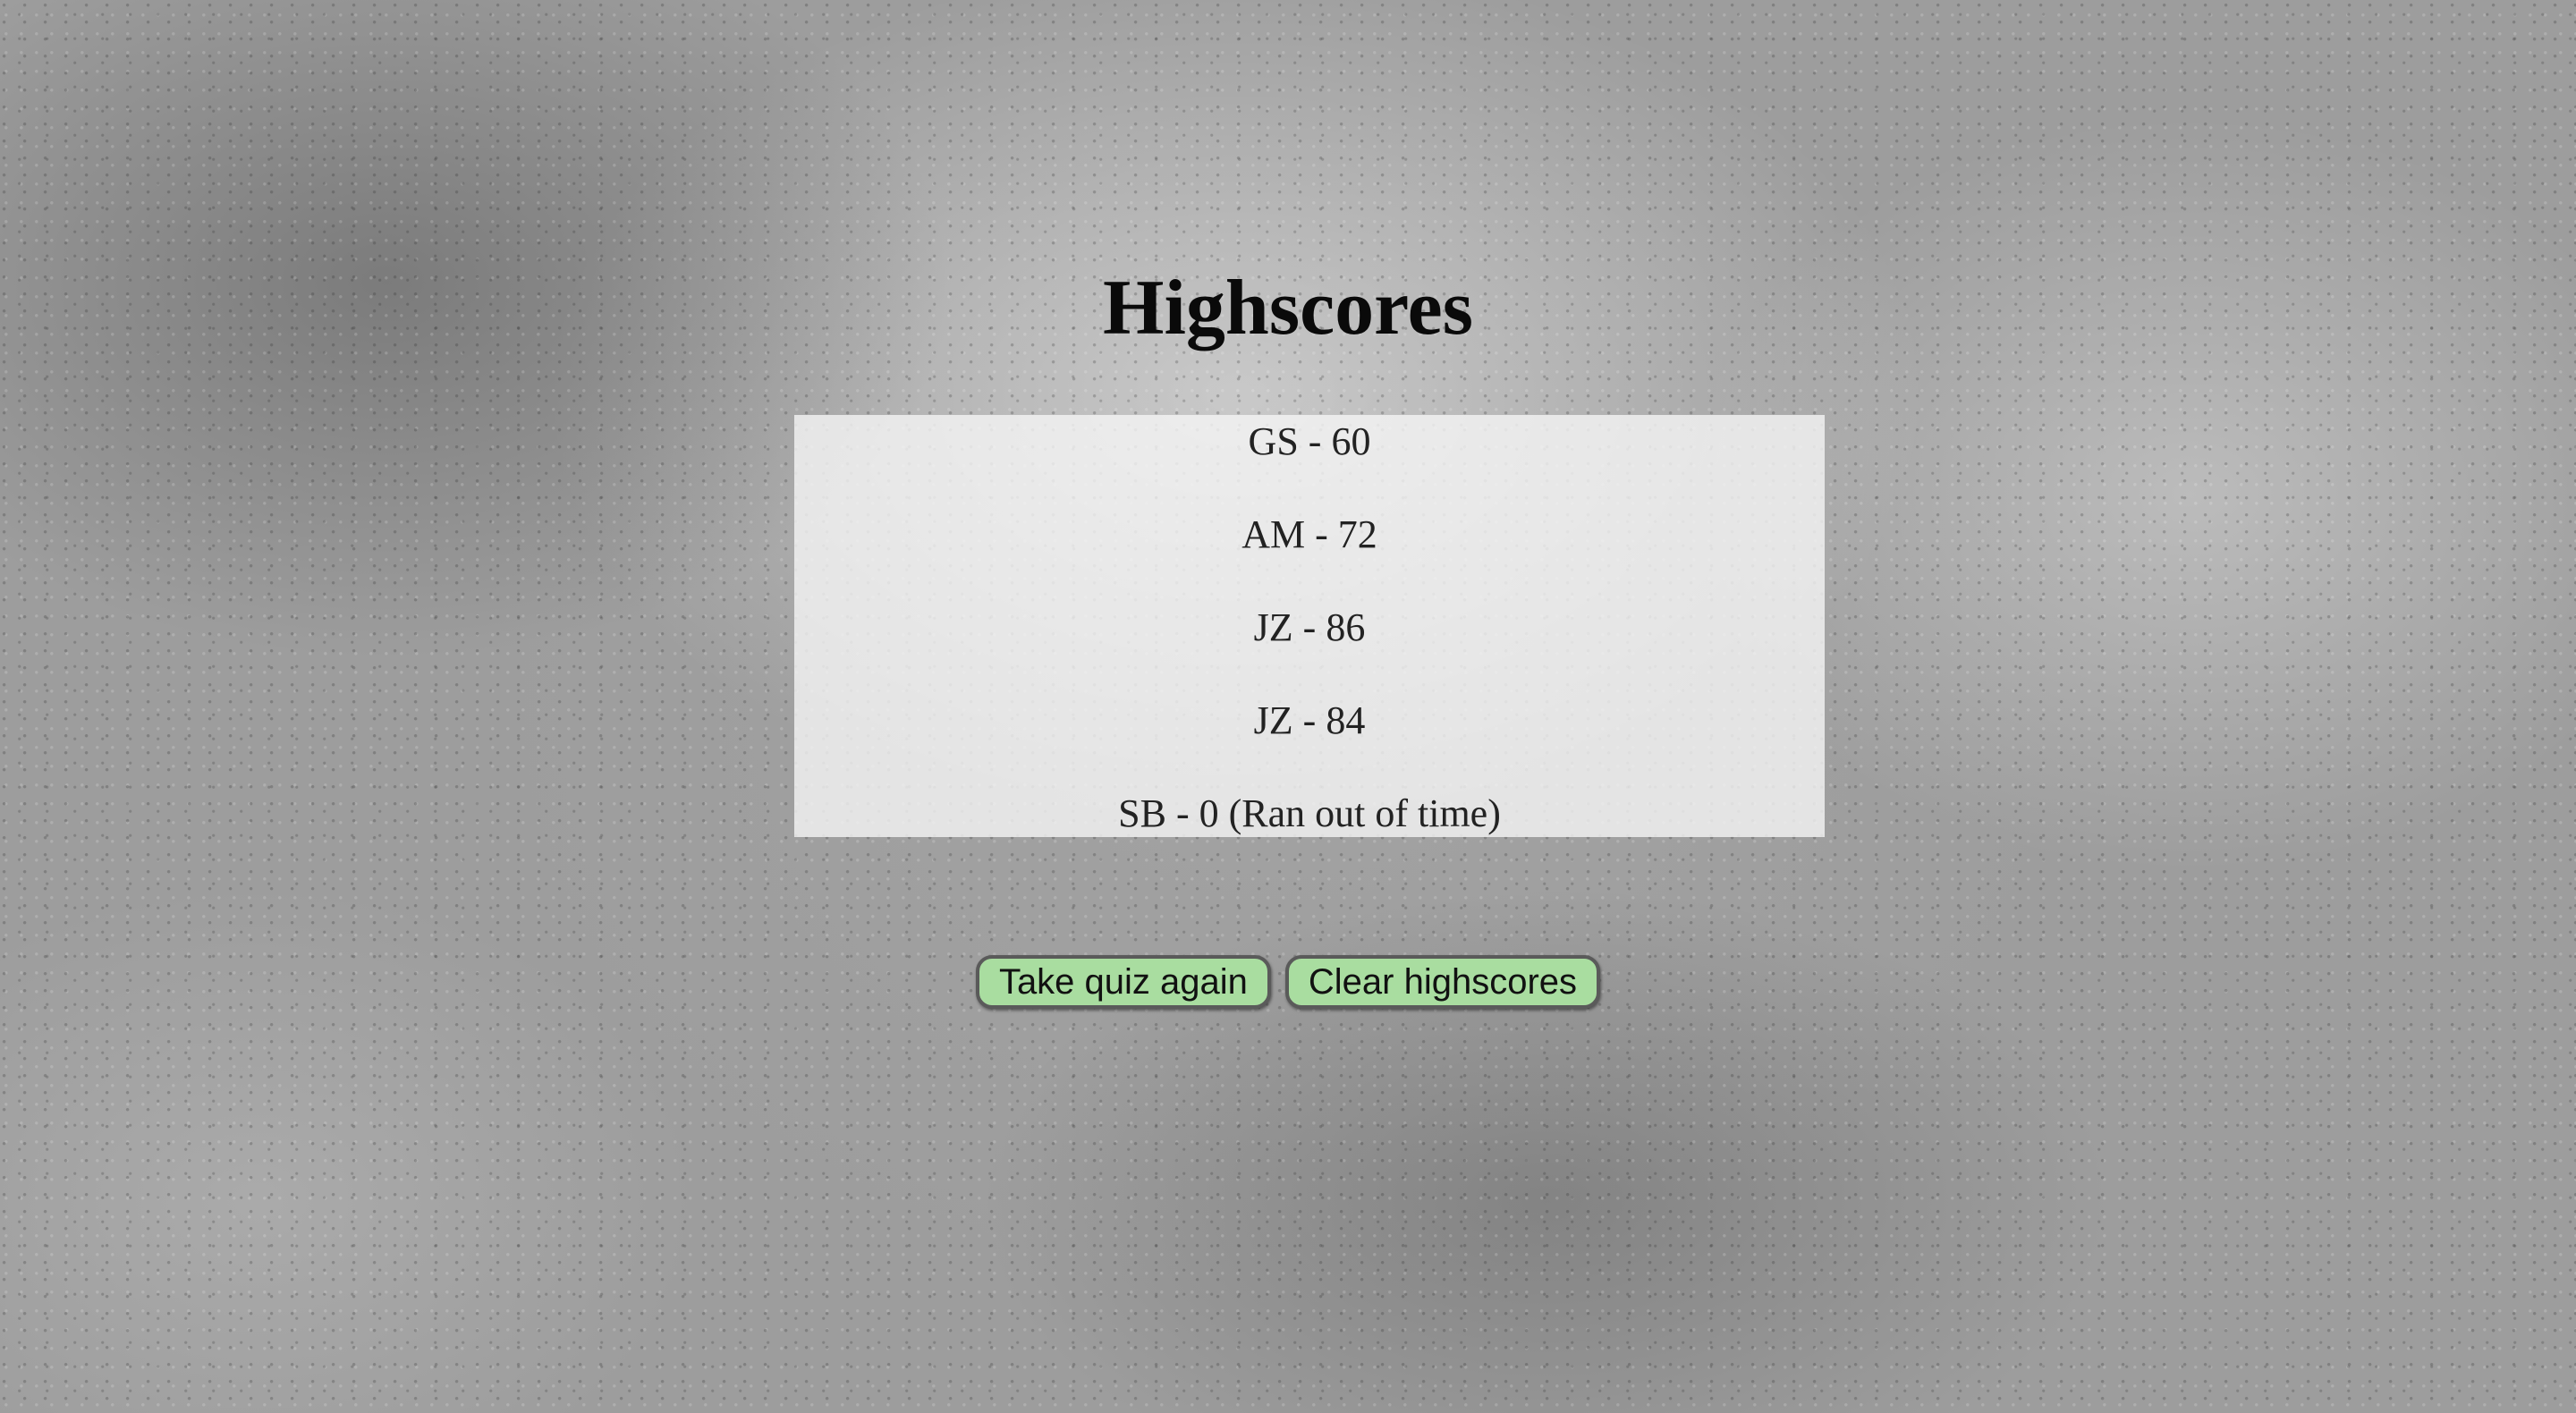  What do you see at coordinates (1288, 308) in the screenshot?
I see `page-title: Highscores` at bounding box center [1288, 308].